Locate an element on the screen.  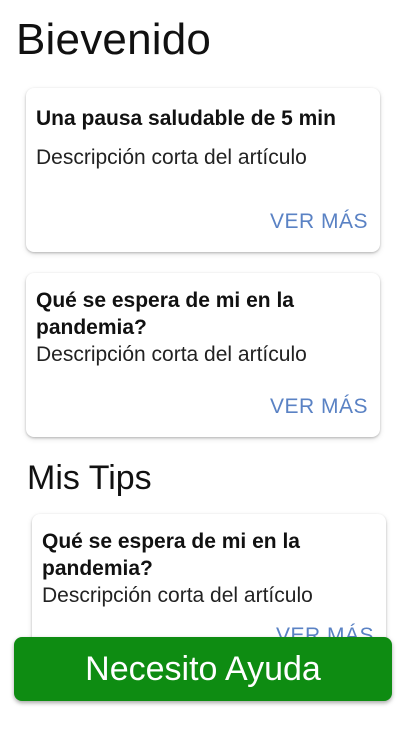
tips-section-title: Mis Tips is located at coordinates (89, 478).